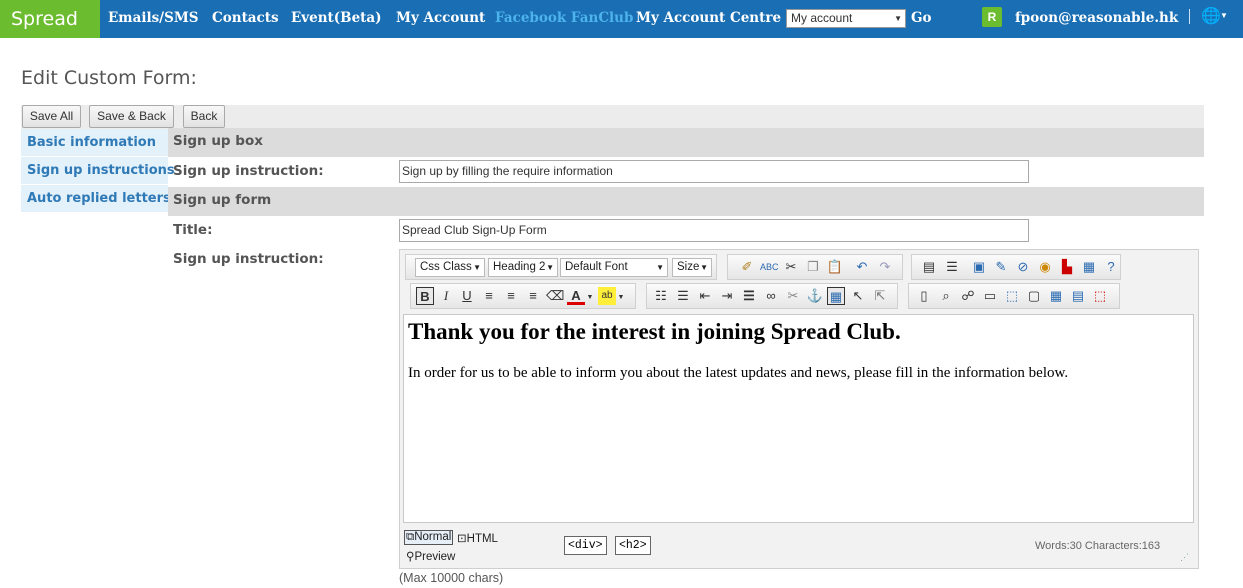 The width and height of the screenshot is (1243, 588). I want to click on back-button: Back, so click(204, 116).